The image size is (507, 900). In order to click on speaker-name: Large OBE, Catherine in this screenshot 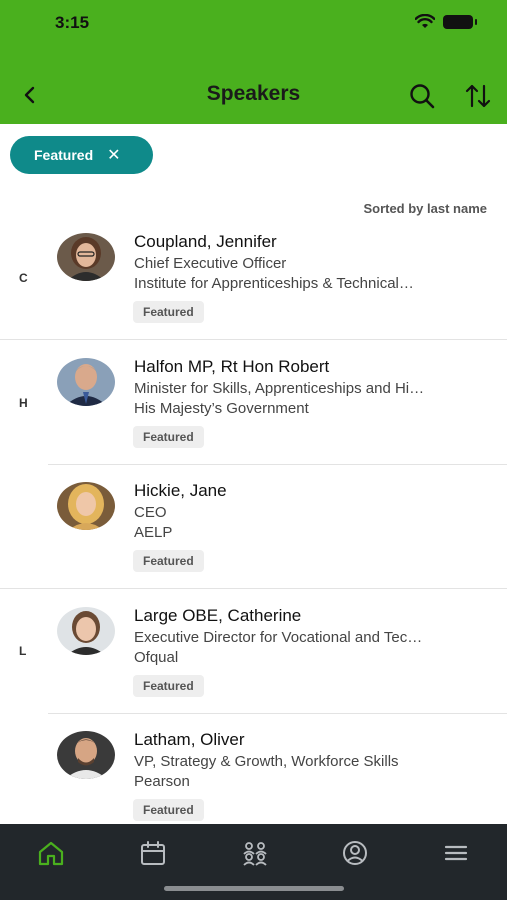, I will do `click(218, 615)`.